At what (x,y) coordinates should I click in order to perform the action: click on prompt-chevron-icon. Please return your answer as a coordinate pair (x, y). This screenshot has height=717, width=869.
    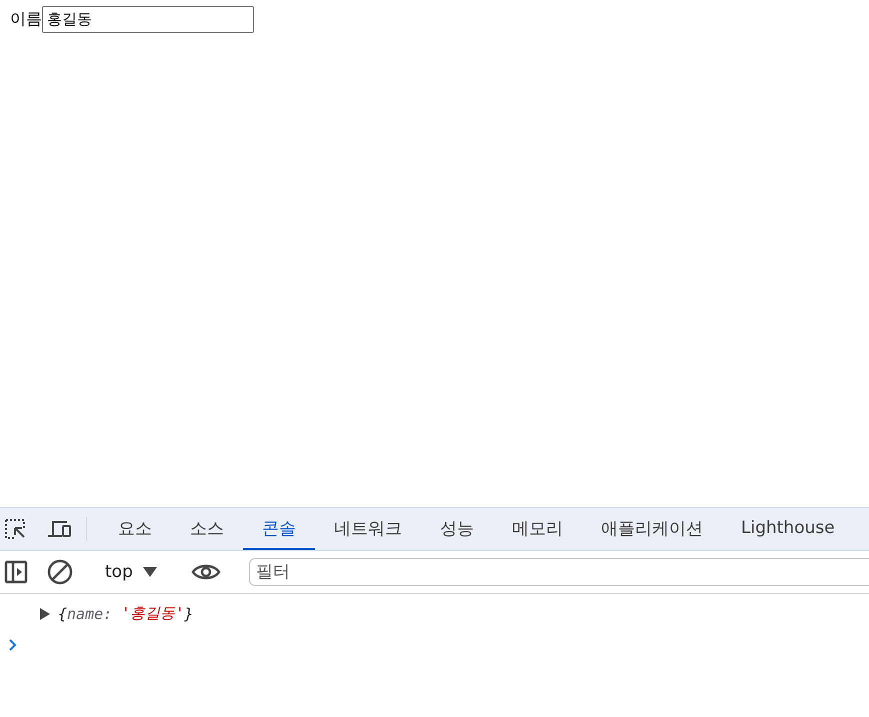
    Looking at the image, I should click on (13, 645).